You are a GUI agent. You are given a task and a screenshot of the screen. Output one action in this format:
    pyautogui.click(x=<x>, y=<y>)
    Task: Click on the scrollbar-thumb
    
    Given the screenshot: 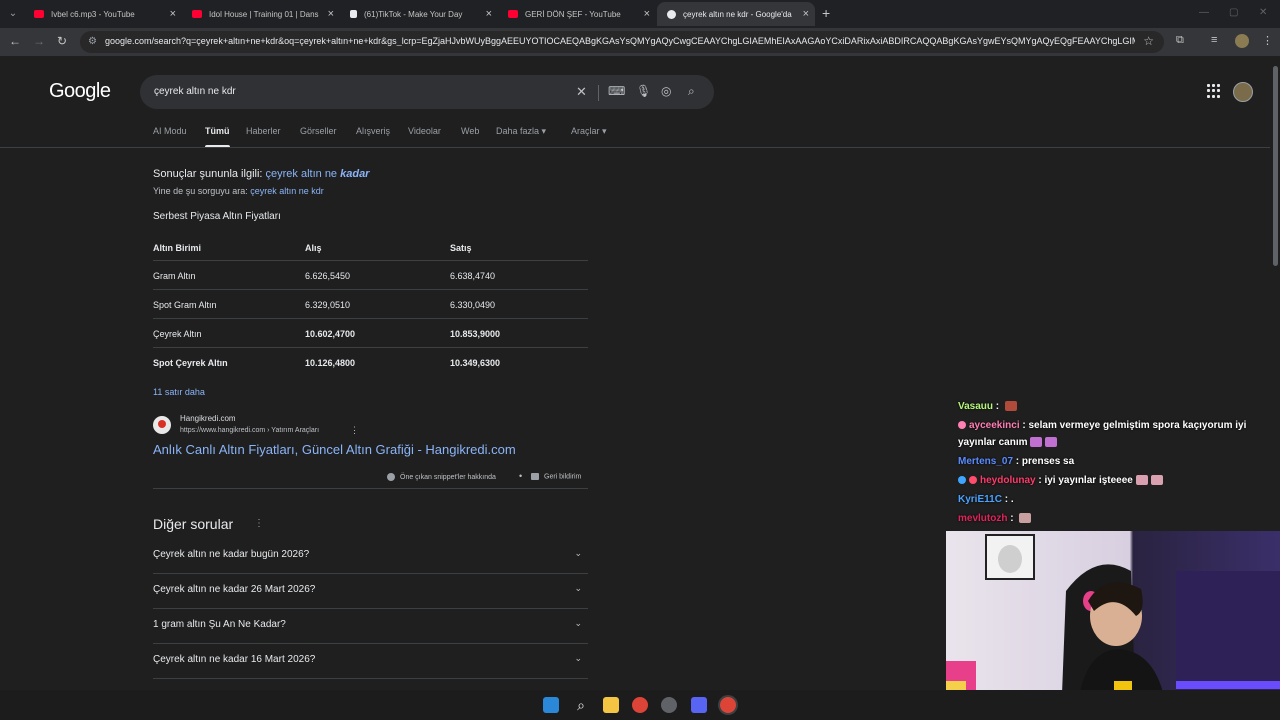 What is the action you would take?
    pyautogui.click(x=1275, y=166)
    